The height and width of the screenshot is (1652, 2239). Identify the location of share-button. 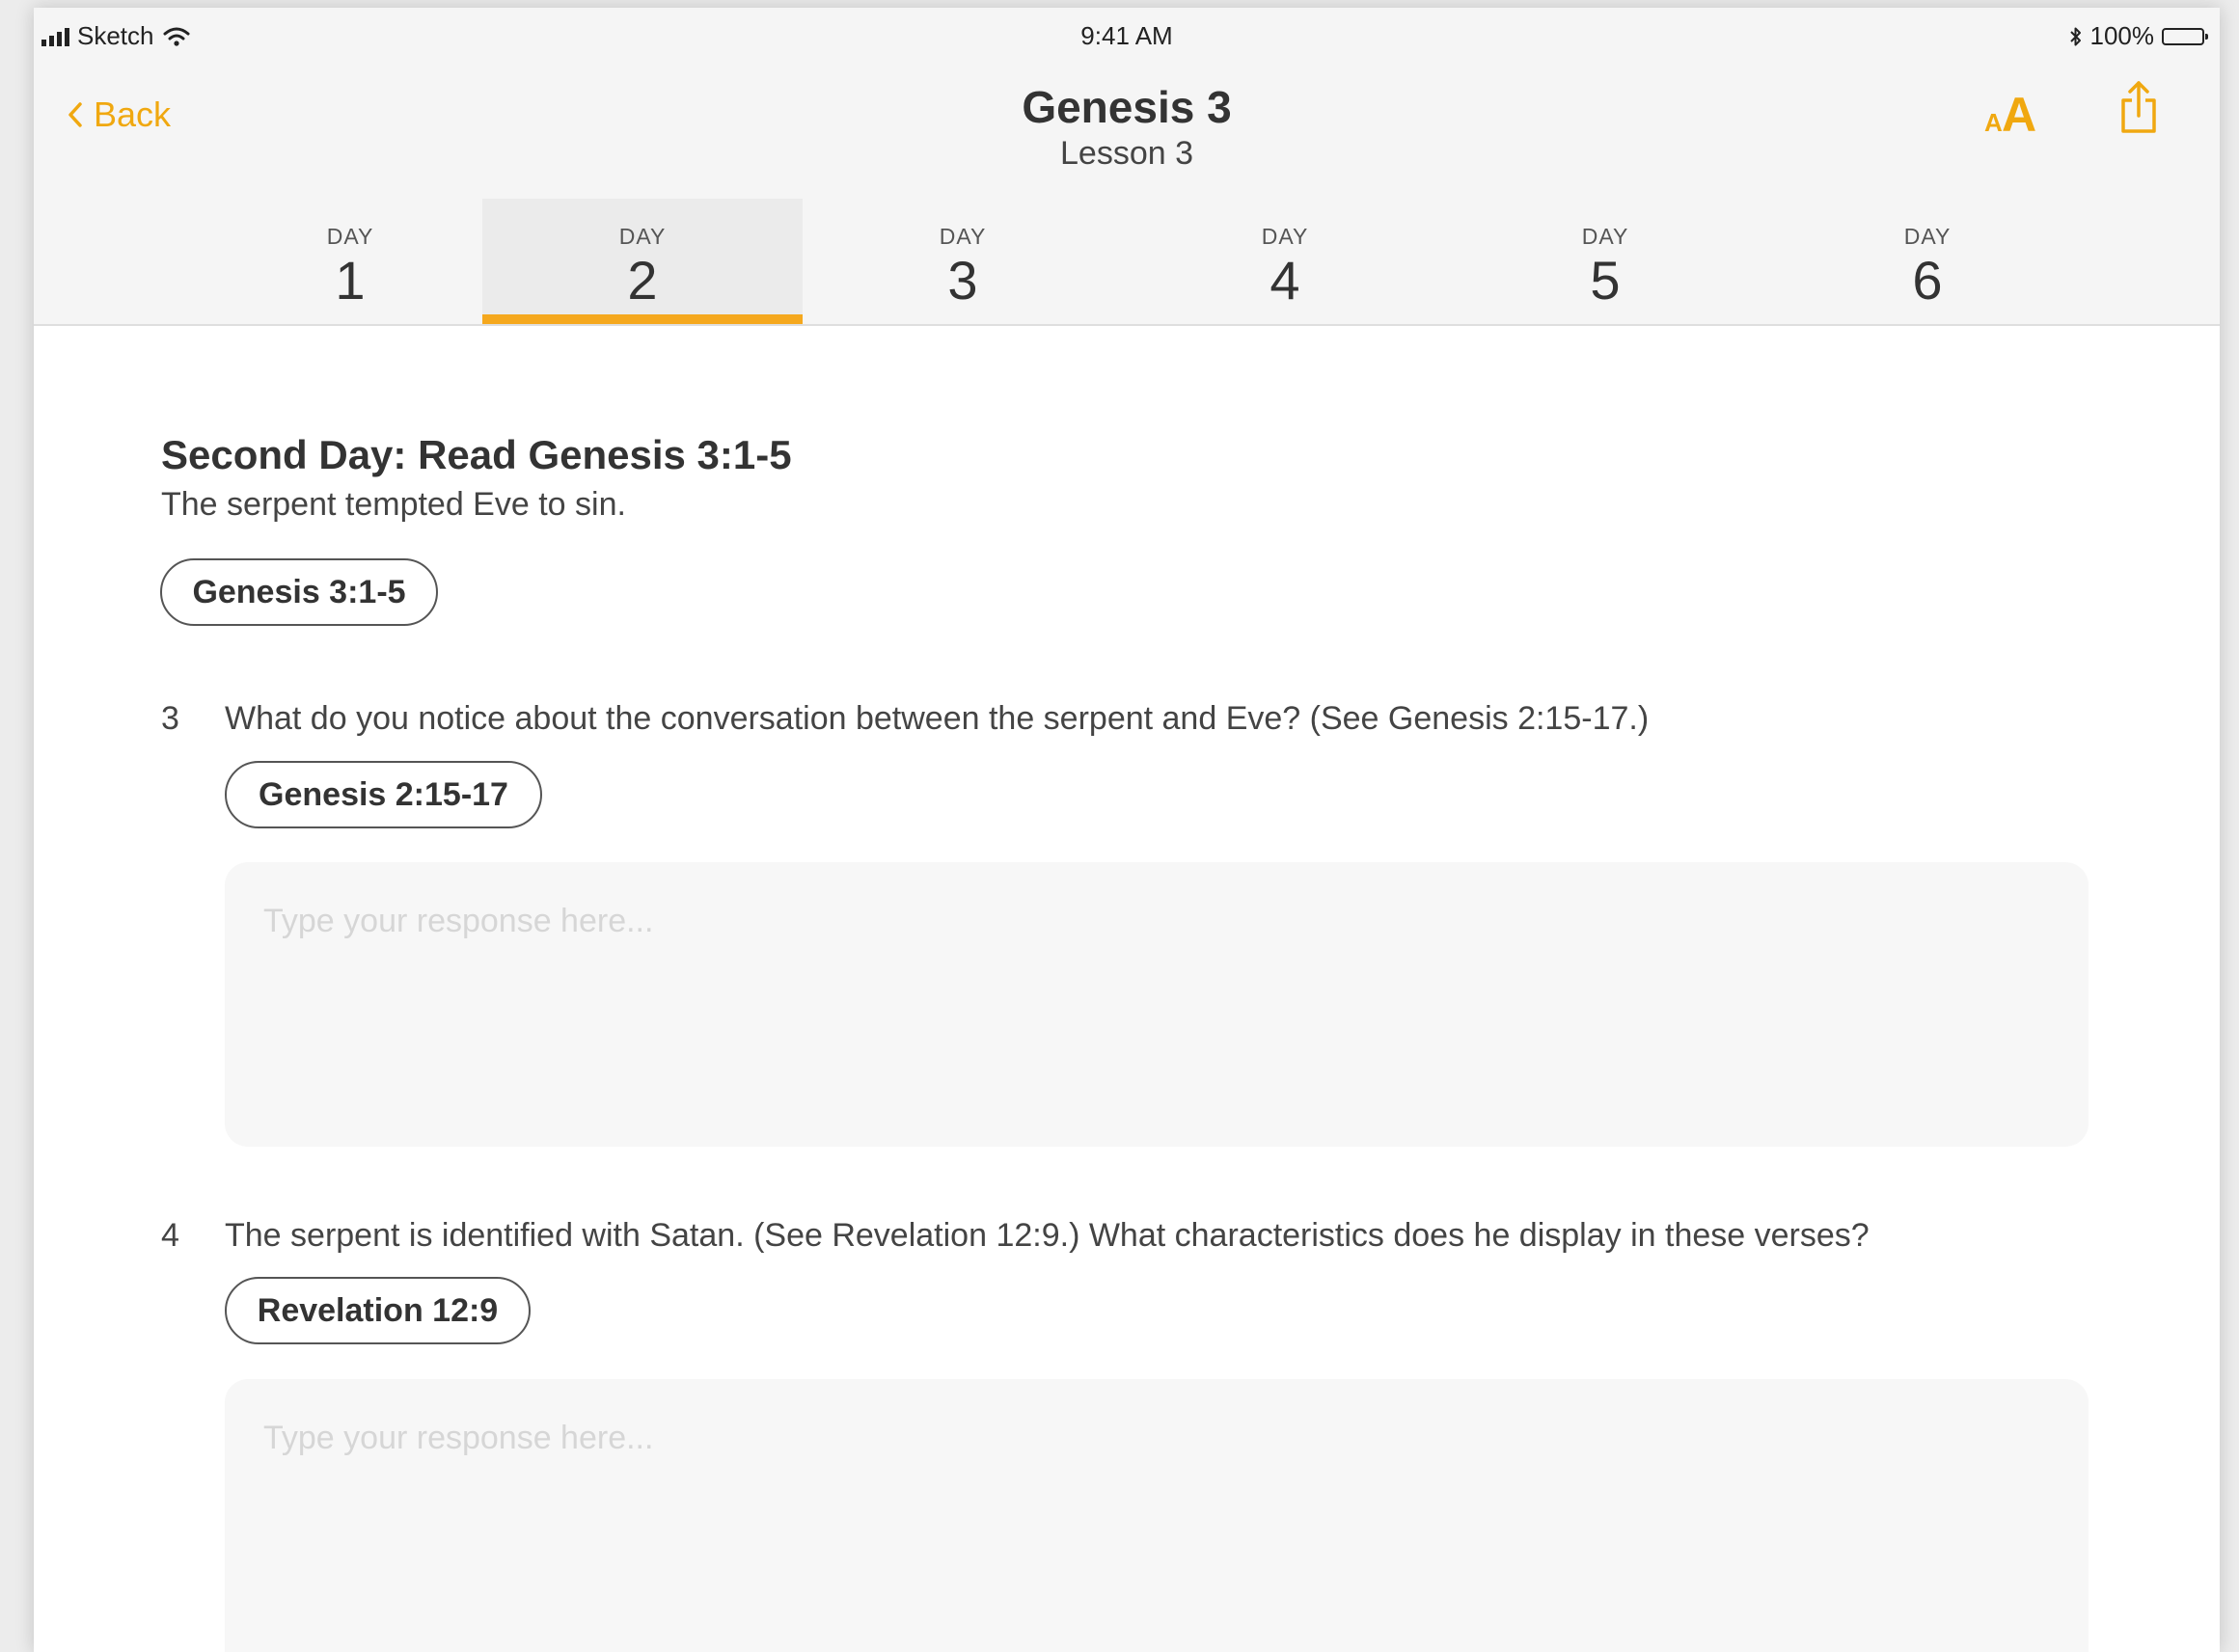
(2138, 109).